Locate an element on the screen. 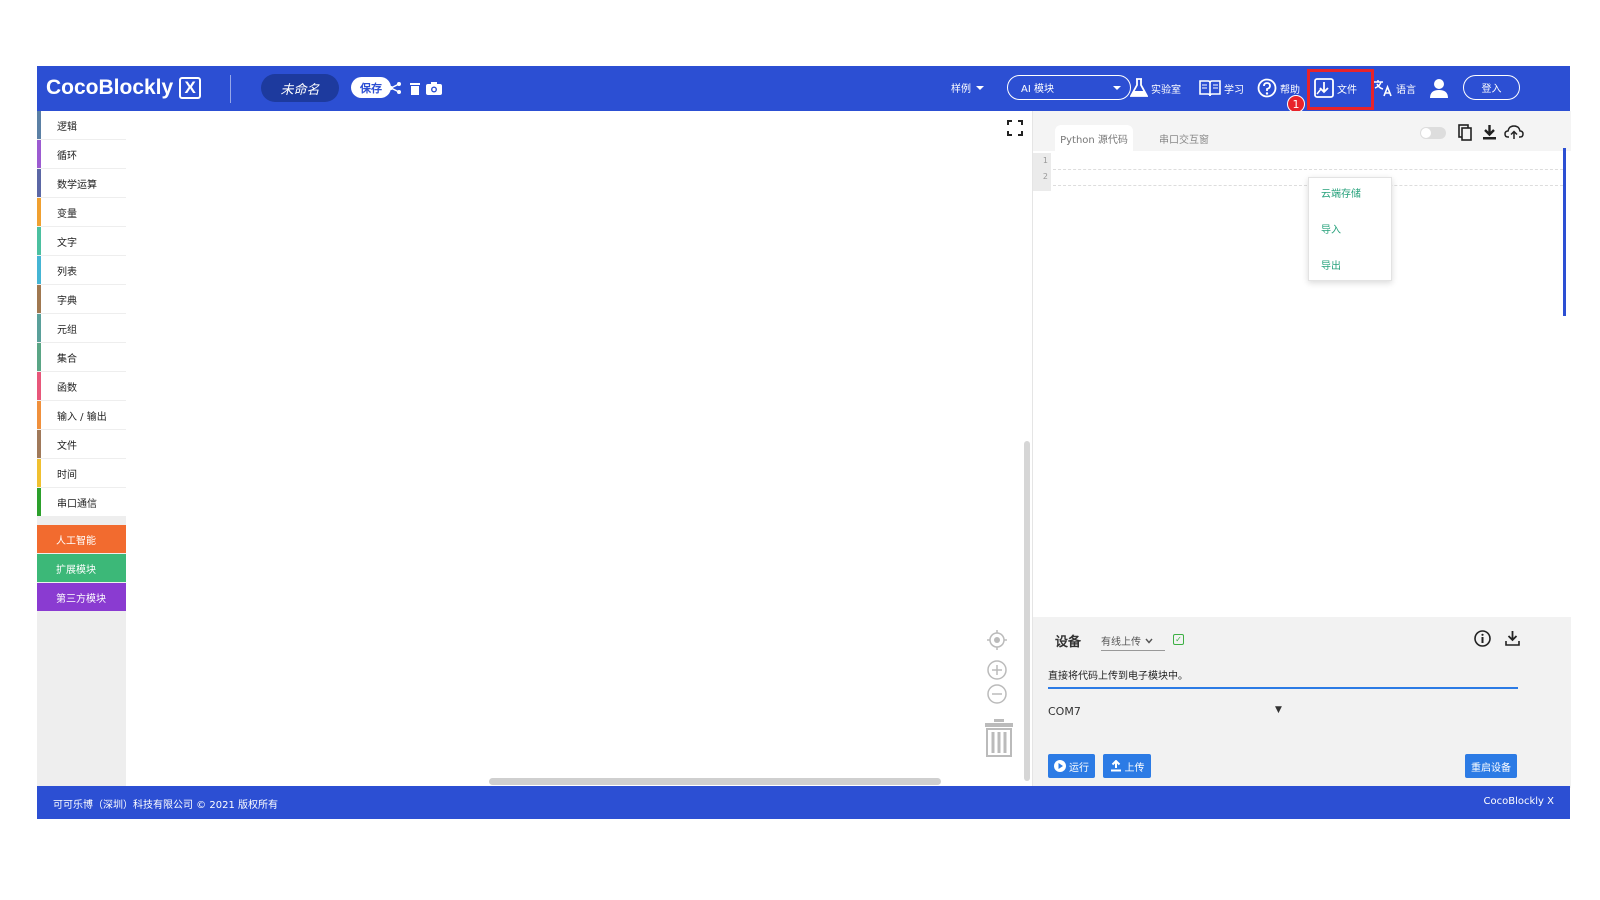 This screenshot has width=1600, height=900. workspace-vertical-scrollbar is located at coordinates (1027, 611).